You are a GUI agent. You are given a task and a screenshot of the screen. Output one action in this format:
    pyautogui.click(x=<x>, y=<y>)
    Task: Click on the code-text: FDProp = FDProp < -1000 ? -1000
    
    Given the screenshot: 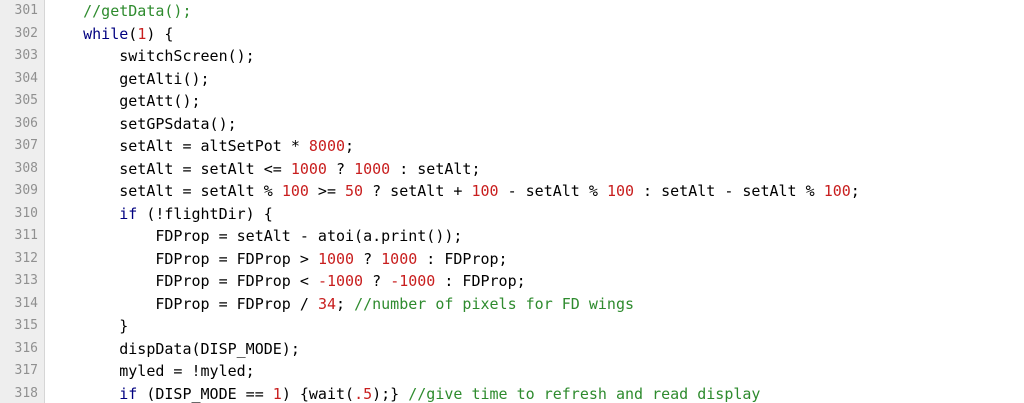 What is the action you would take?
    pyautogui.click(x=286, y=281)
    